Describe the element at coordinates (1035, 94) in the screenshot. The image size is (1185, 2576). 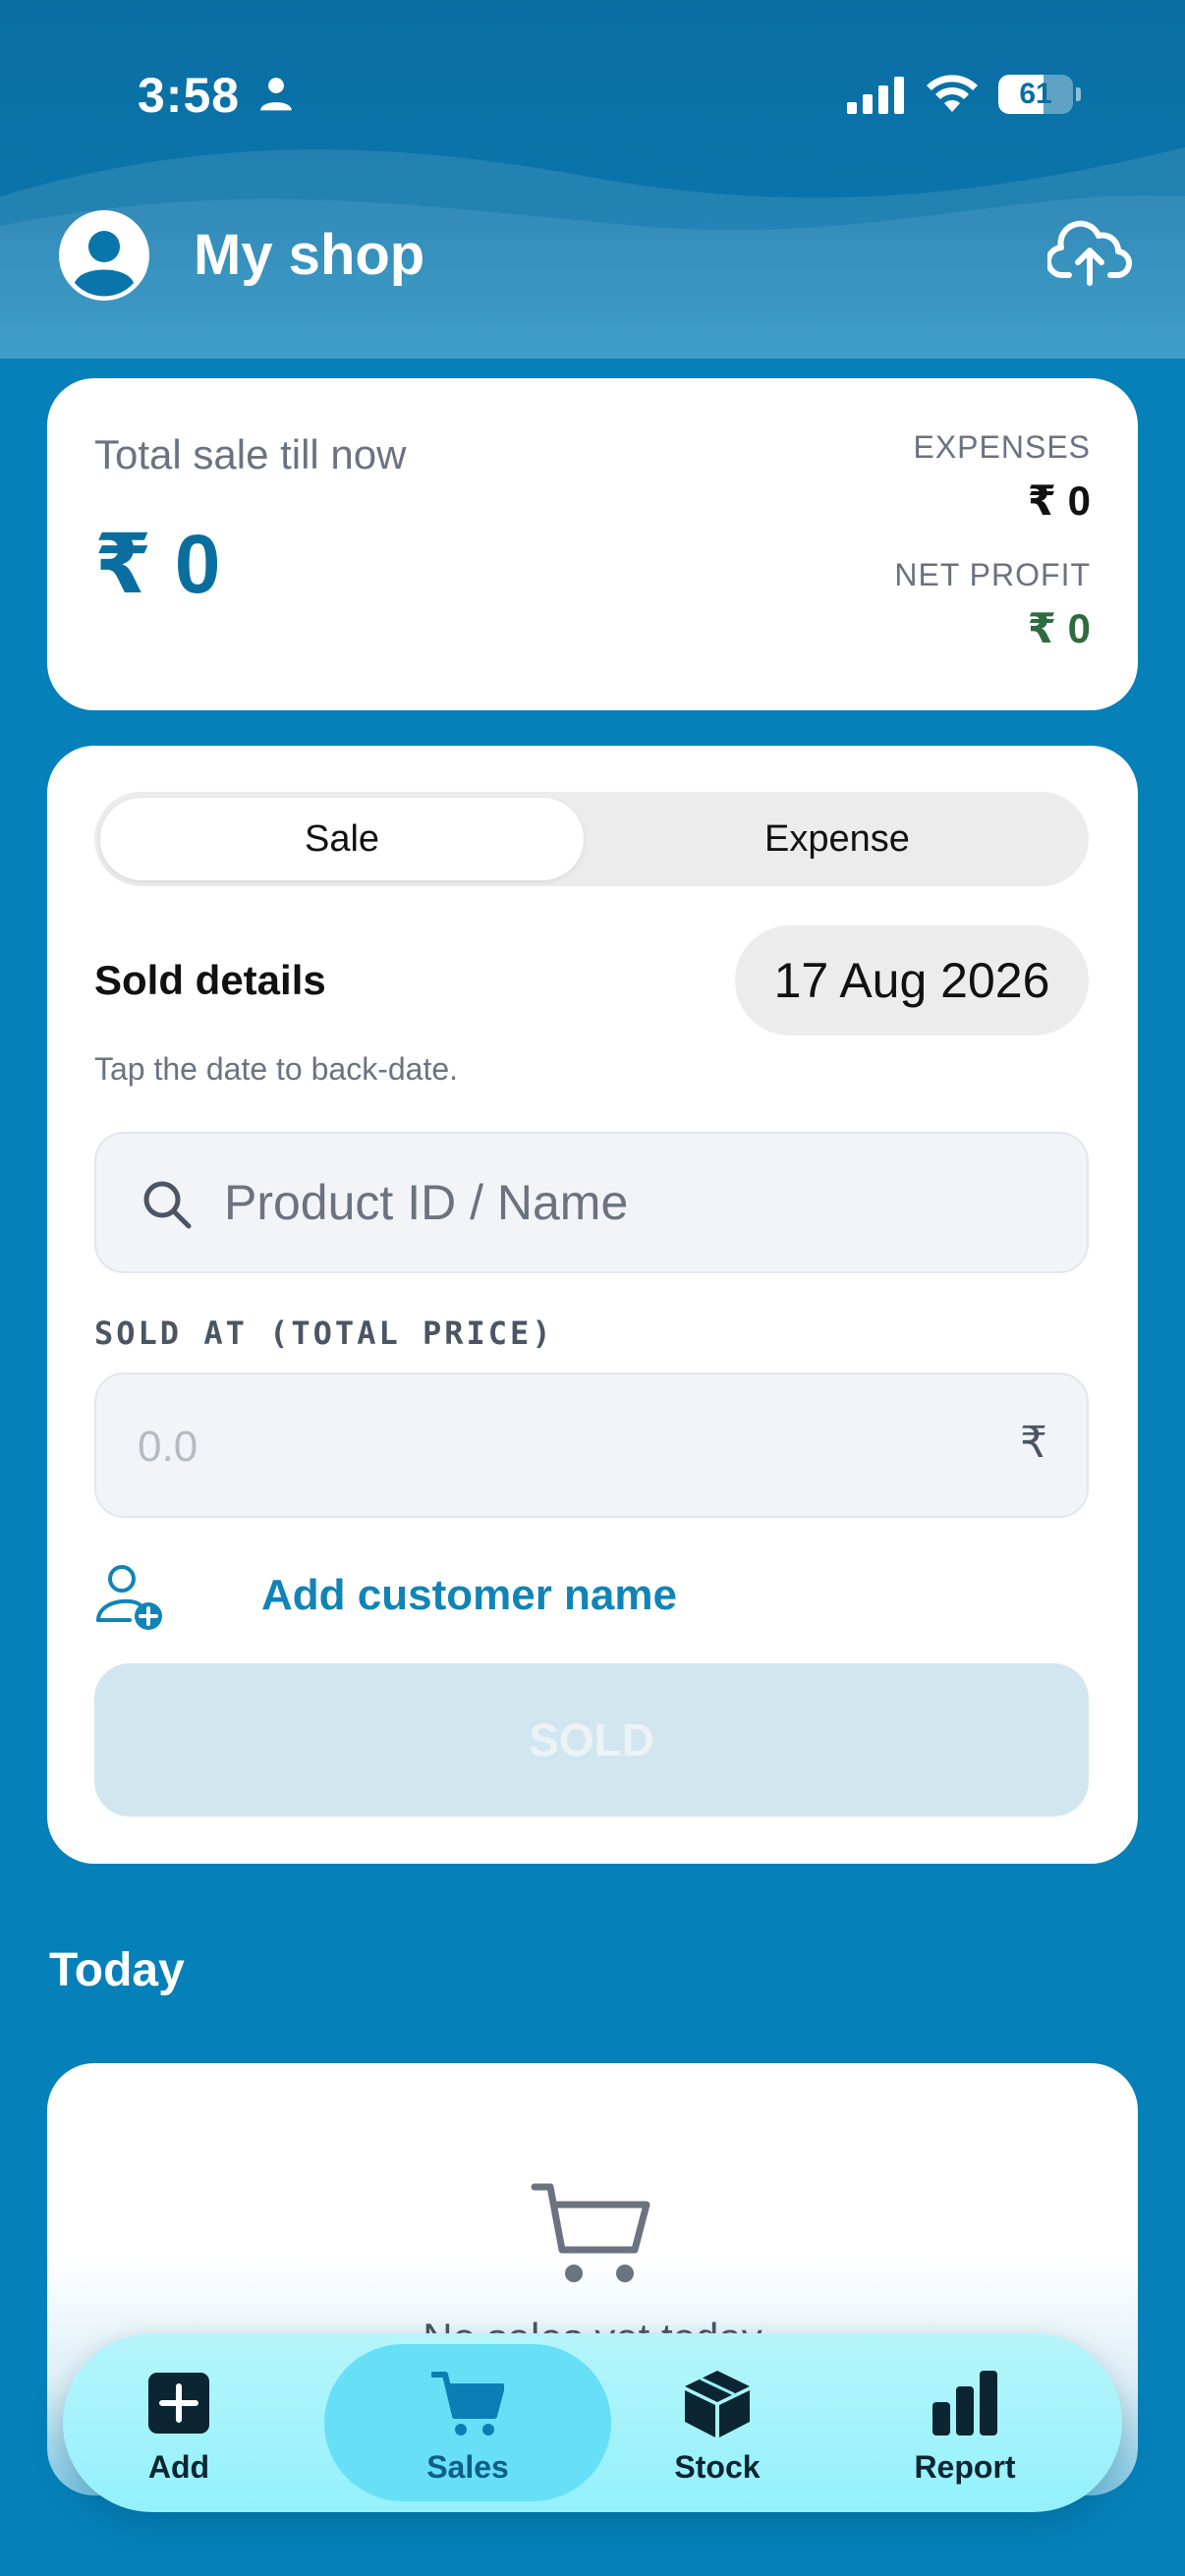
I see `battery-percent: 61` at that location.